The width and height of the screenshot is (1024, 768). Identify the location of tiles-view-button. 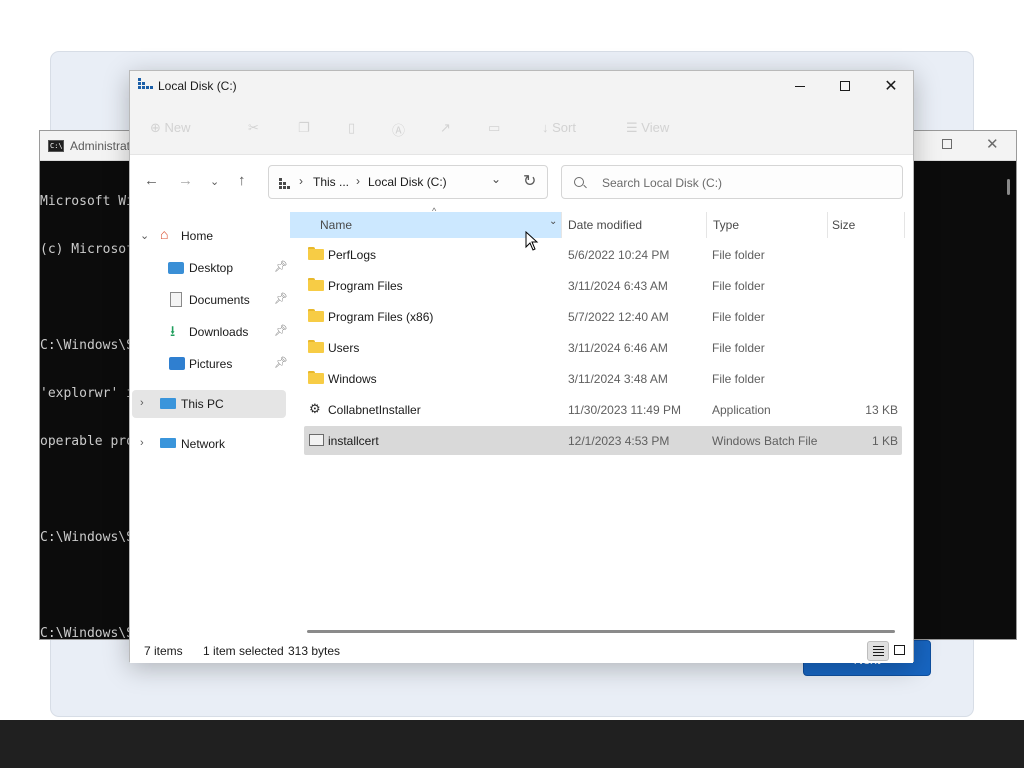
(900, 651).